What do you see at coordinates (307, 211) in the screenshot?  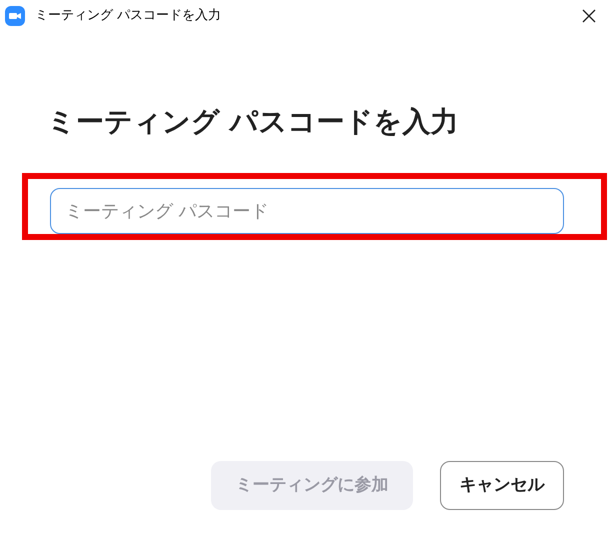 I see `passcode-field: ミーティング パスコード` at bounding box center [307, 211].